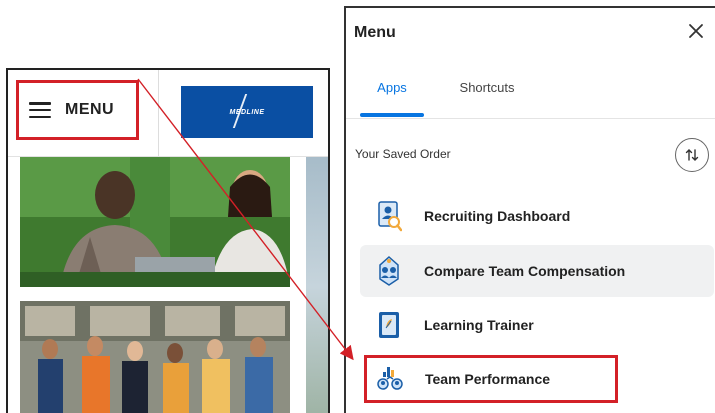 This screenshot has width=715, height=413. Describe the element at coordinates (155, 222) in the screenshot. I see `team-meeting-photo` at that location.